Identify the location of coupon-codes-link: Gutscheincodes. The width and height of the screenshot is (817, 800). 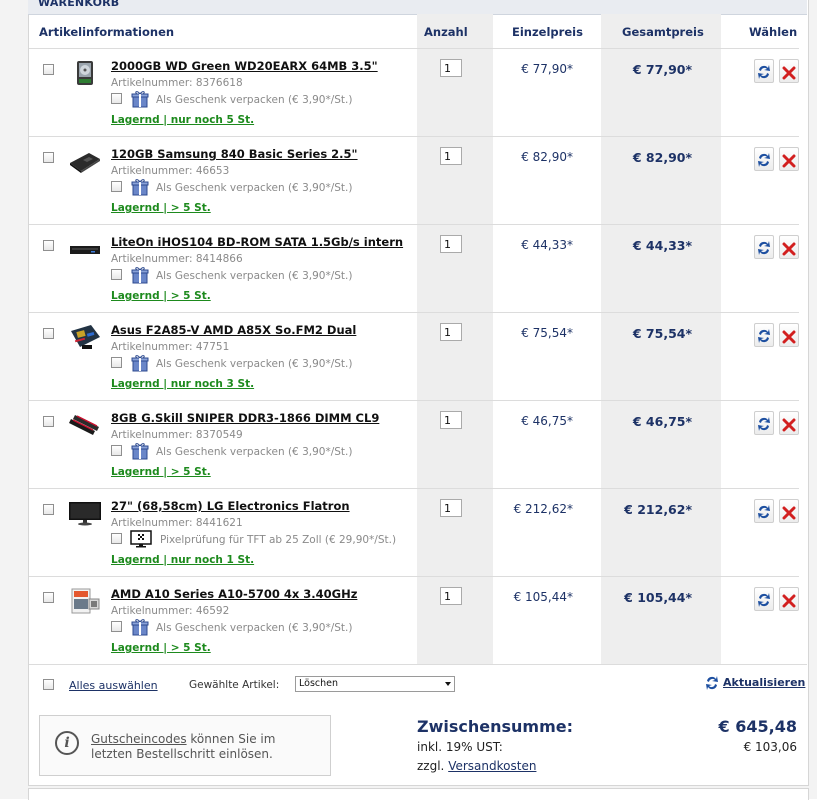
(139, 739).